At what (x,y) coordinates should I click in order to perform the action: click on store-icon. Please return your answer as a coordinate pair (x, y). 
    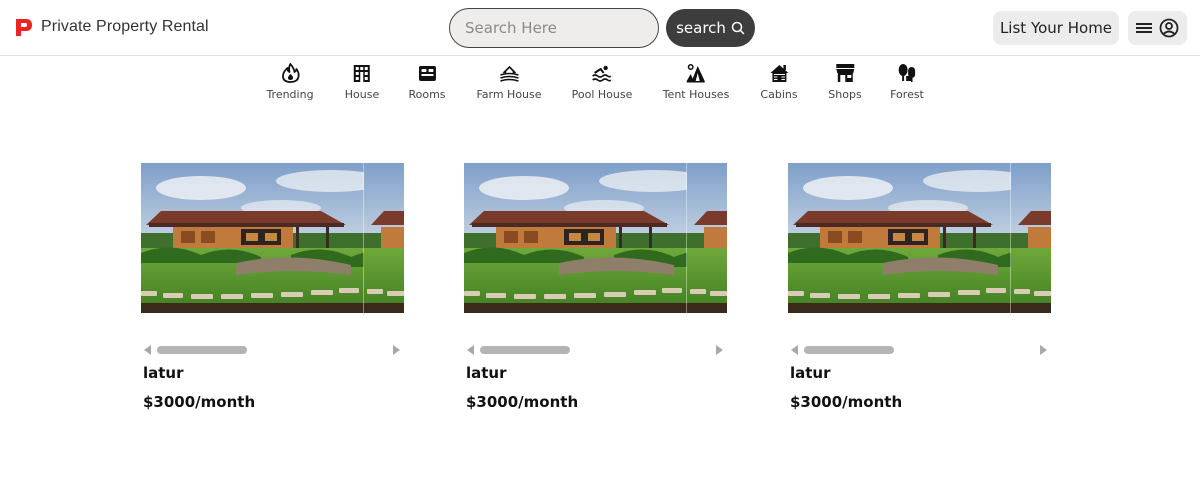
    Looking at the image, I should click on (845, 73).